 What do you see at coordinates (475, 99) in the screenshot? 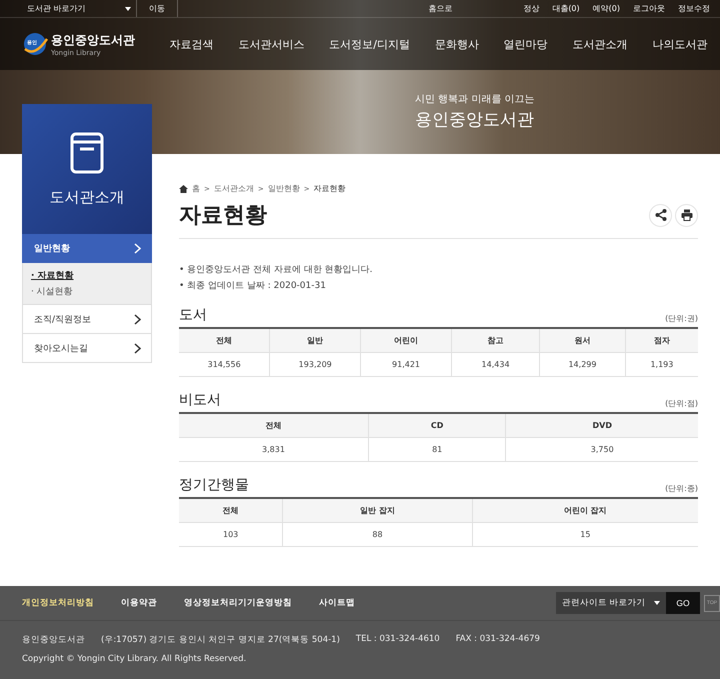
I see `hero-tagline: 시민 행복과 미래를 이끄는` at bounding box center [475, 99].